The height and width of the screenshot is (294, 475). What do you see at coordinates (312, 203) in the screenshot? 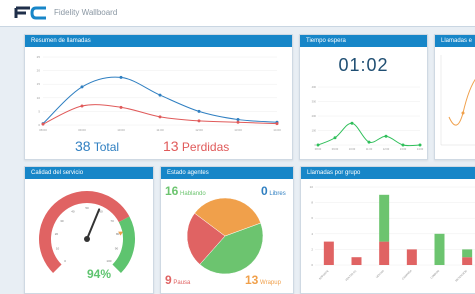
I see `y-tick-label: 8` at bounding box center [312, 203].